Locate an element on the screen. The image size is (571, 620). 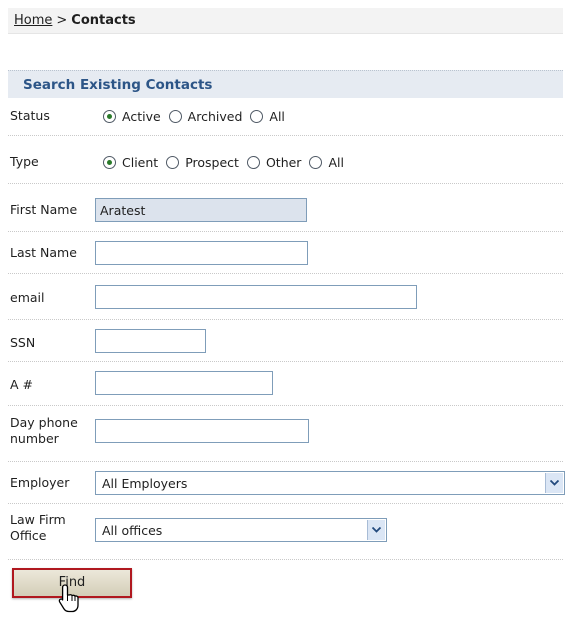
type-client-radio is located at coordinates (109, 162).